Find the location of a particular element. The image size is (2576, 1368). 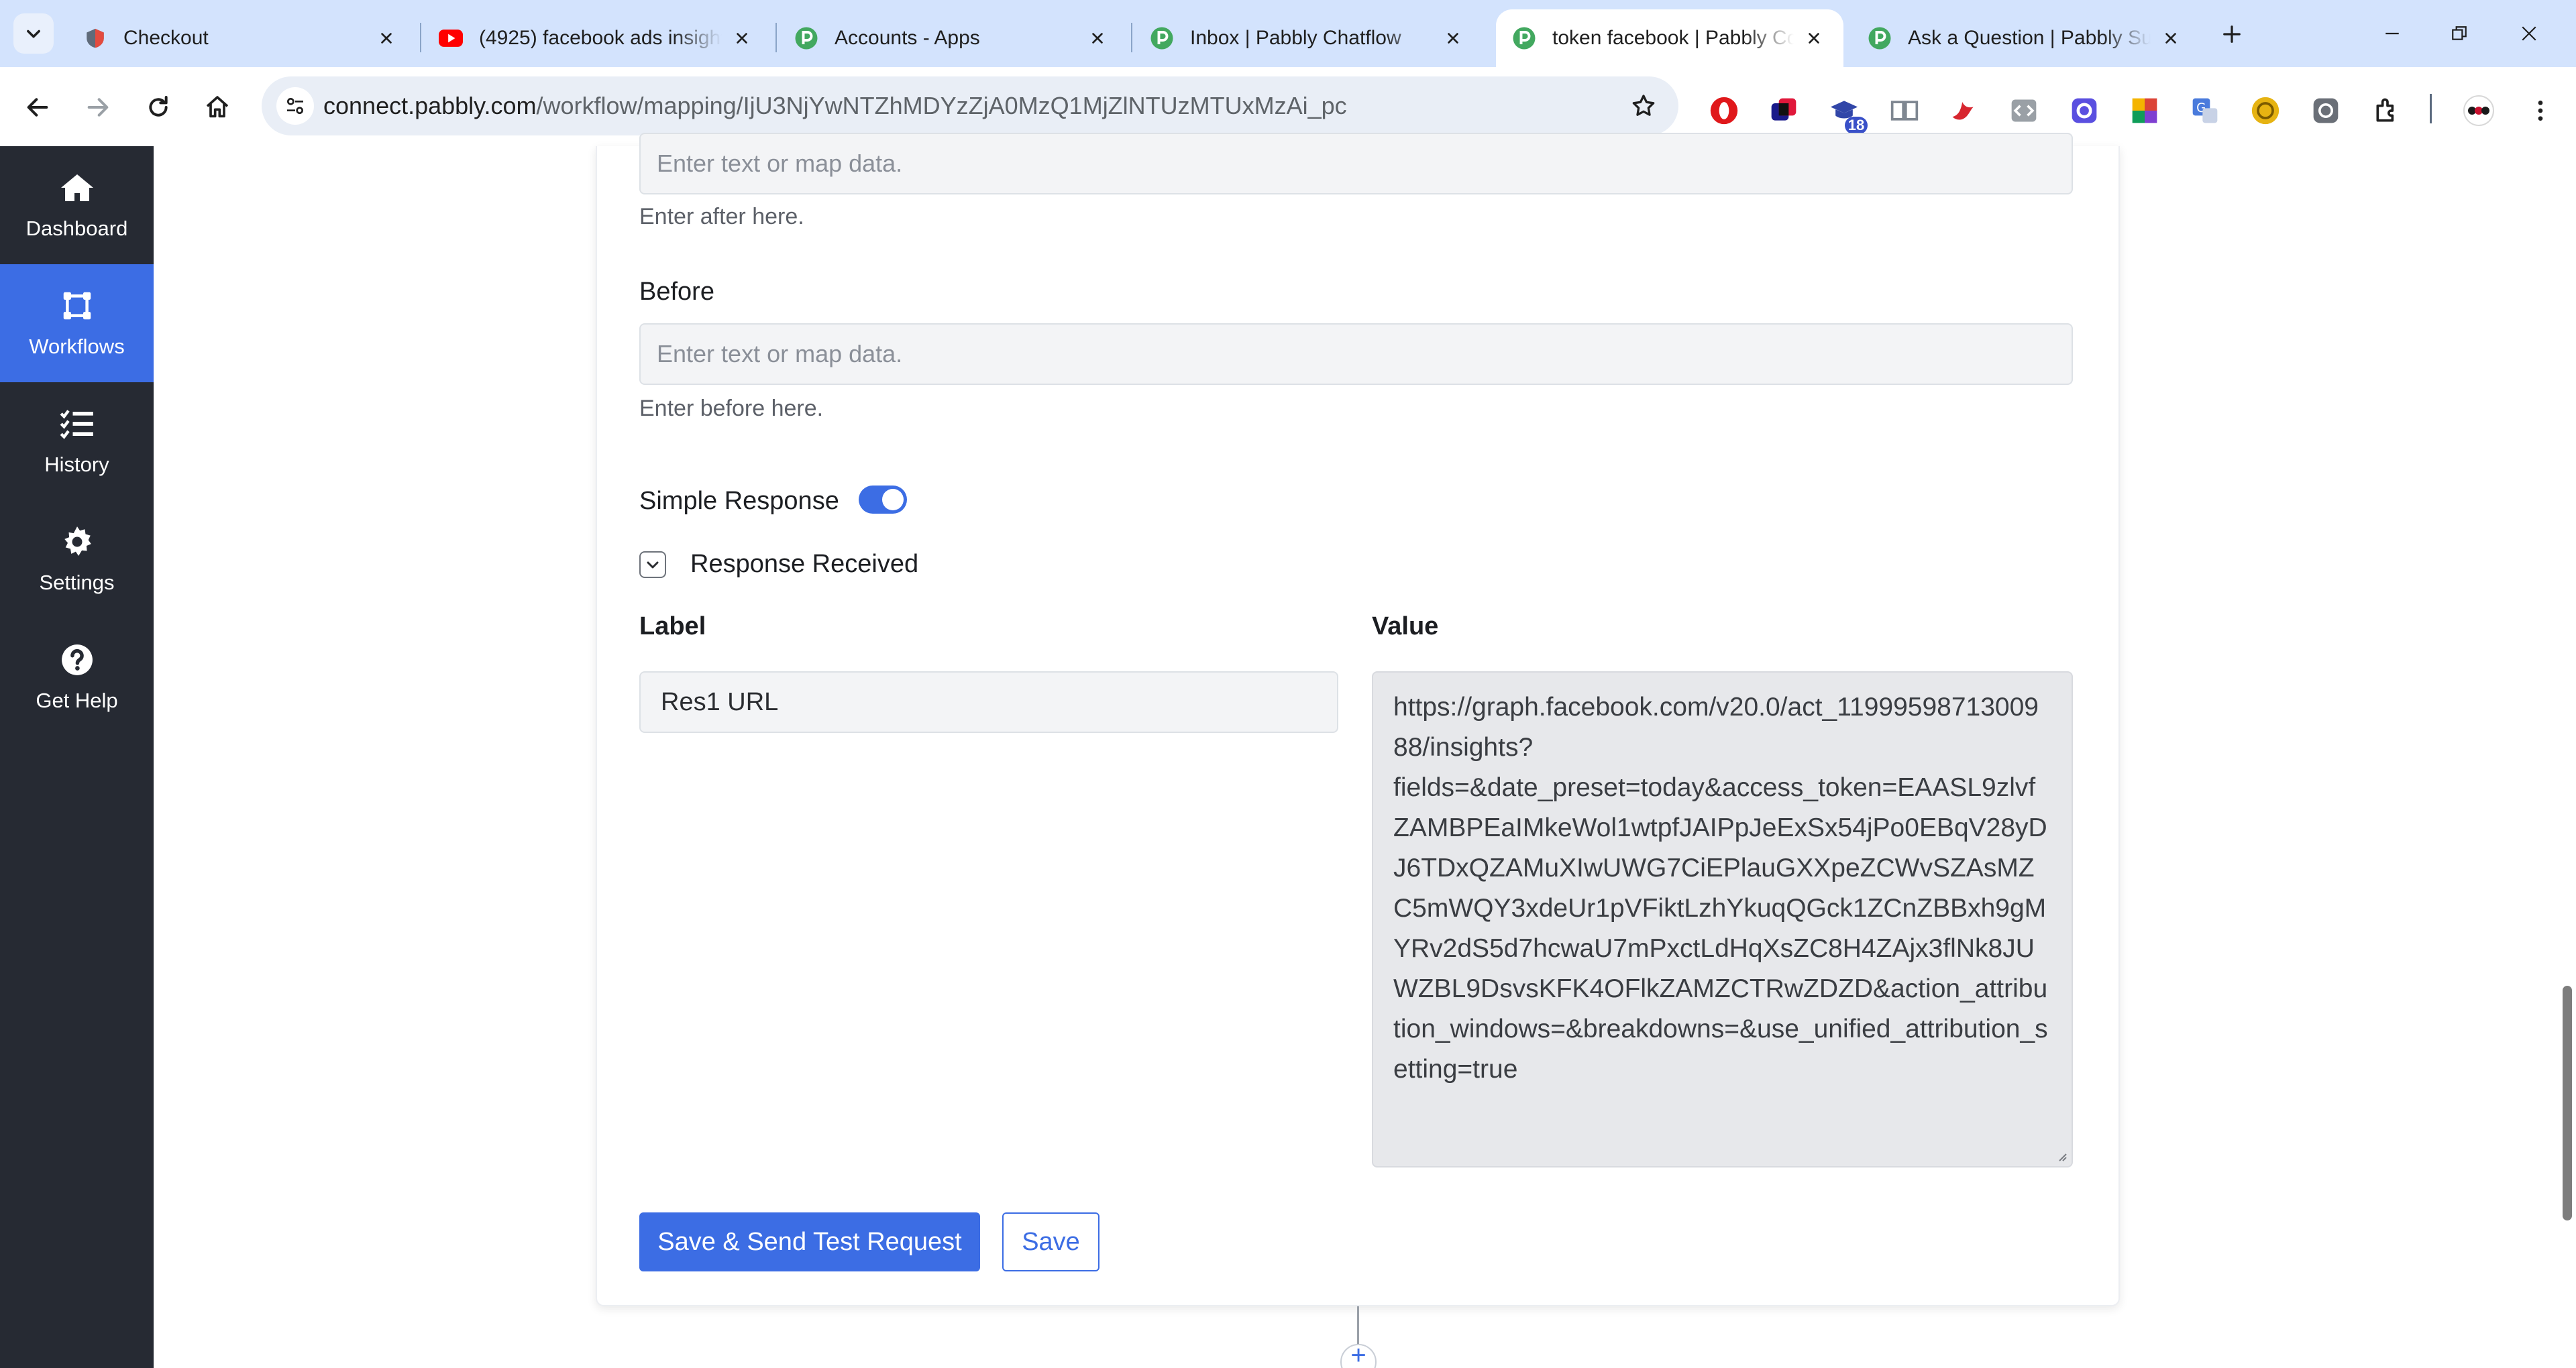

plus-icon is located at coordinates (2232, 34).